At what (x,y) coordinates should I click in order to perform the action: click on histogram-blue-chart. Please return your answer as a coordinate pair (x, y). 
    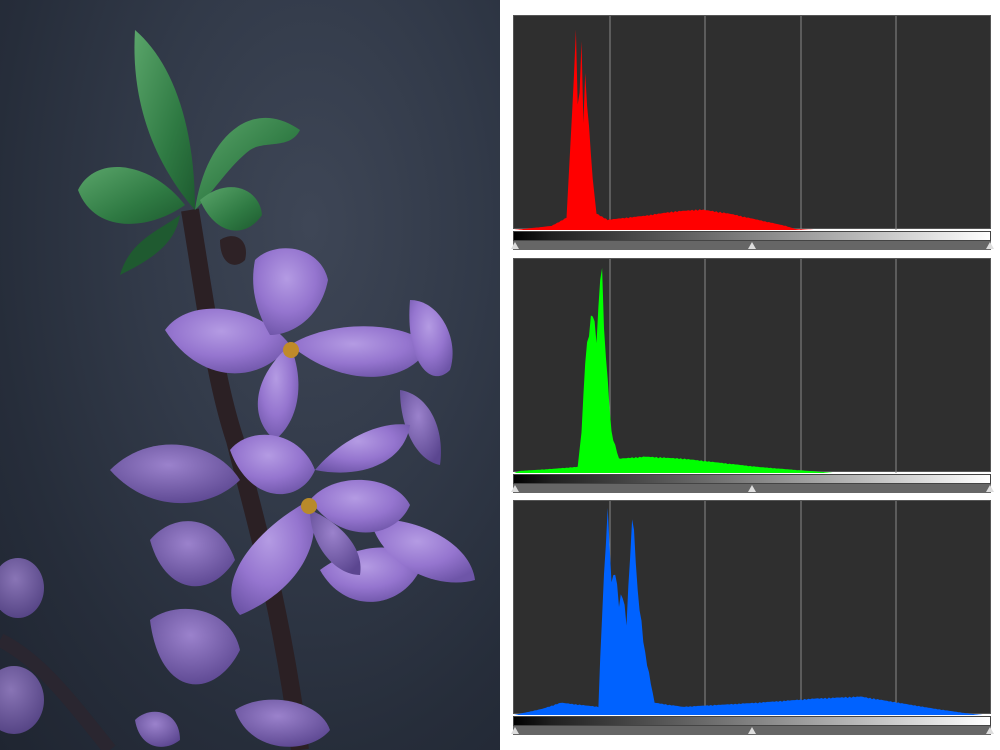
    Looking at the image, I should click on (753, 608).